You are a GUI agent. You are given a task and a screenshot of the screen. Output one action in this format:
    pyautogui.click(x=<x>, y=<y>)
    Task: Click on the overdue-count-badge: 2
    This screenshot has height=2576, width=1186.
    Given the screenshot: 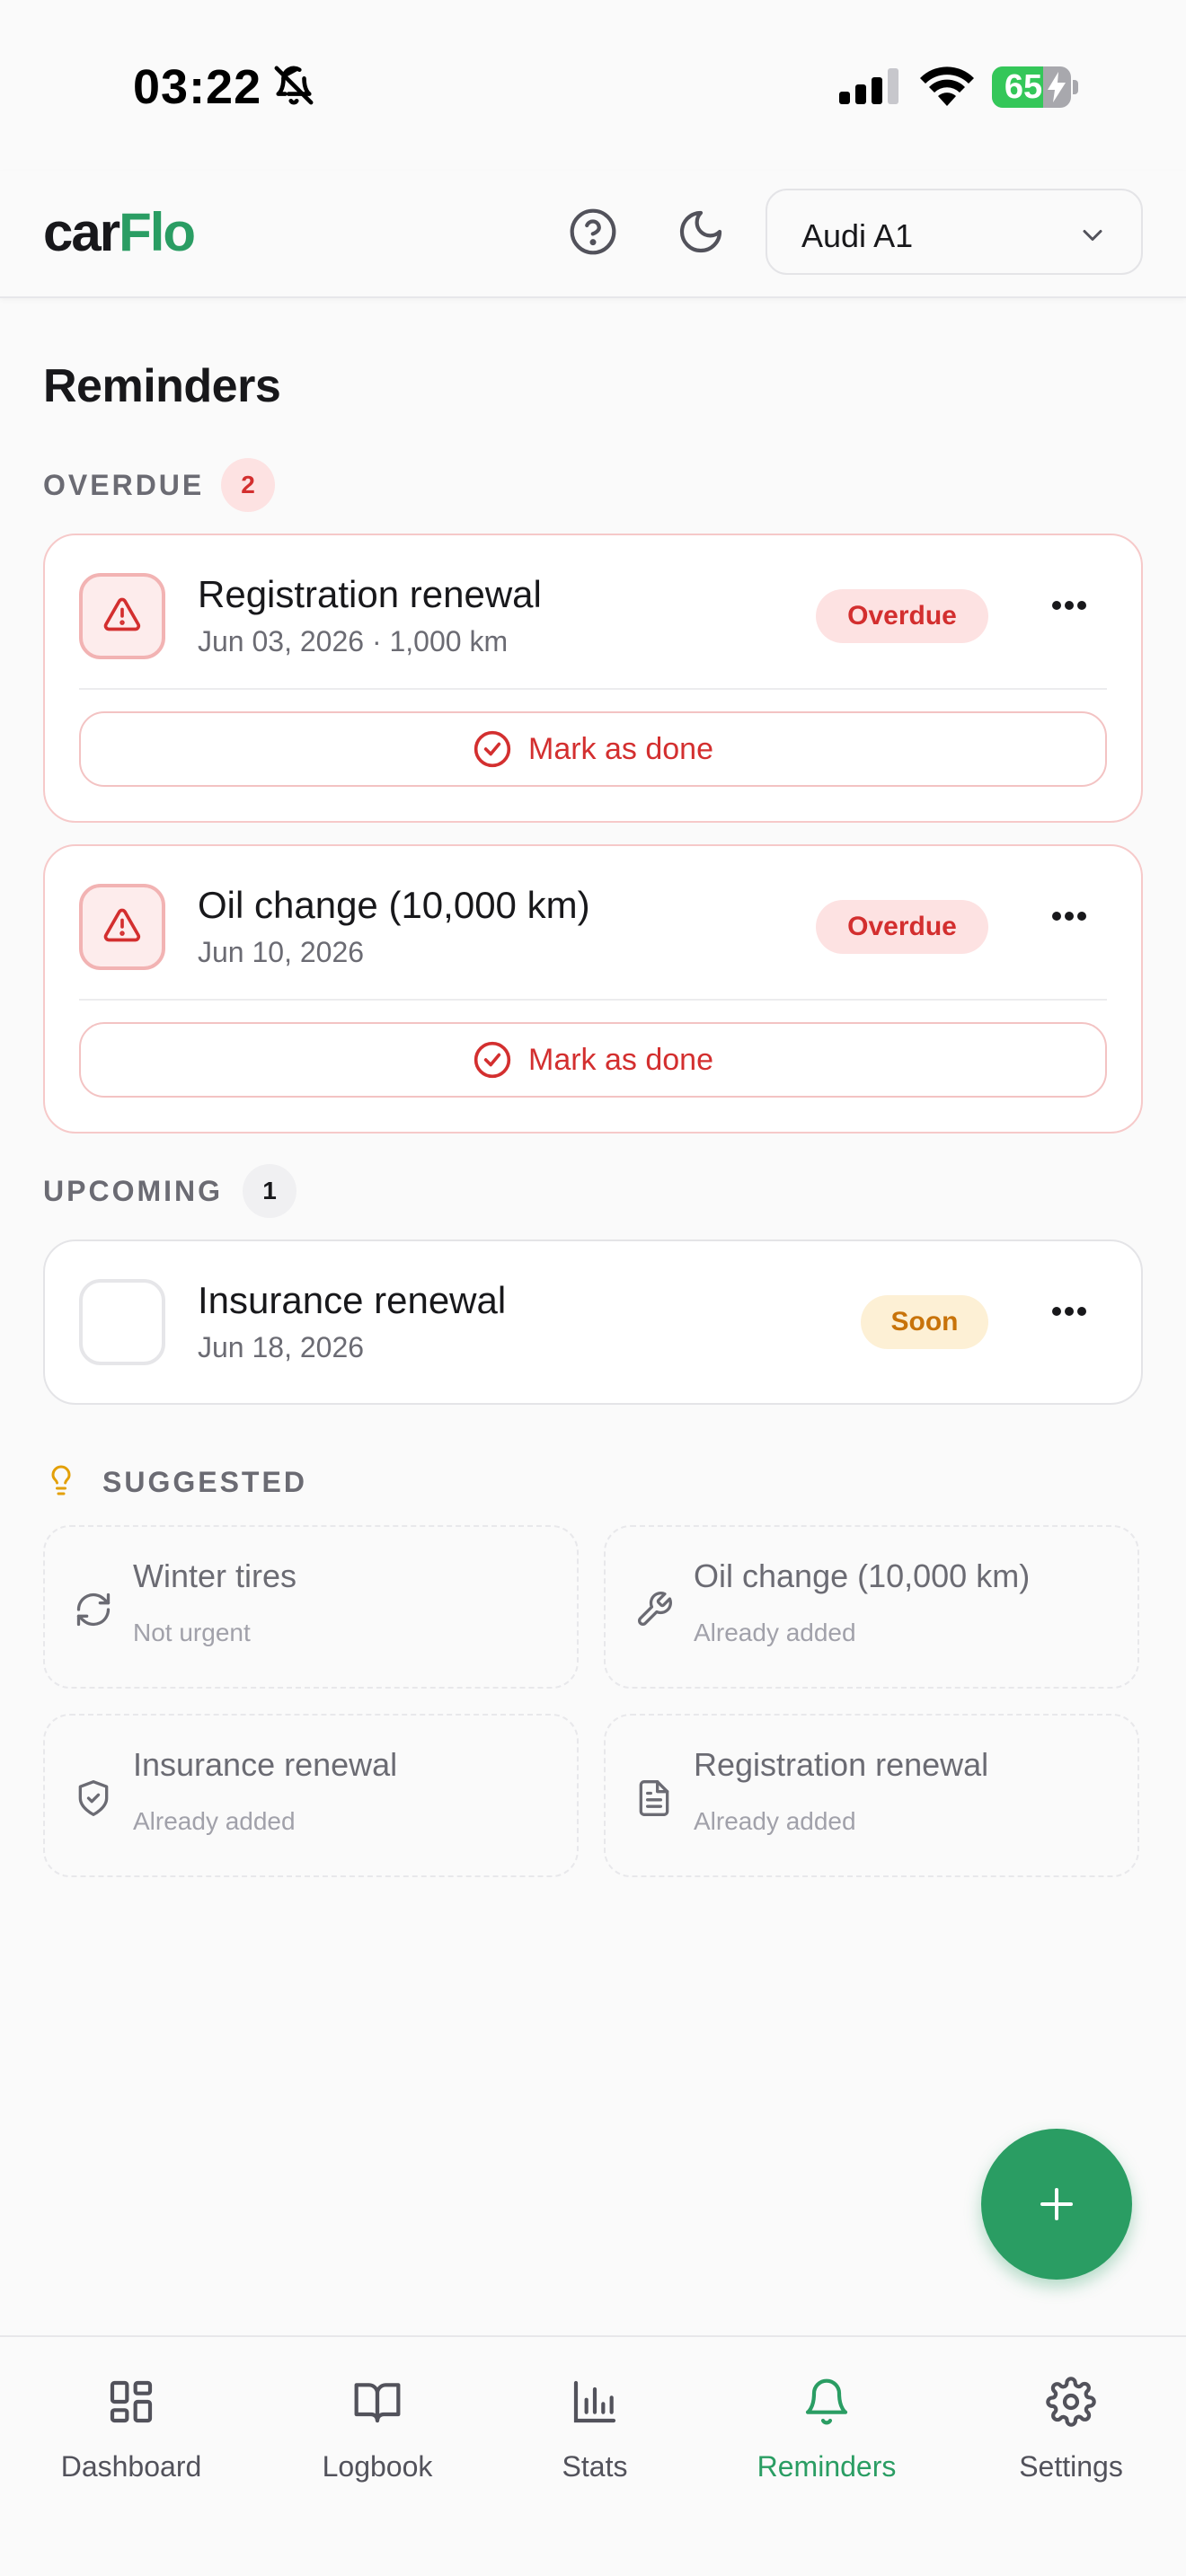 What is the action you would take?
    pyautogui.click(x=248, y=485)
    